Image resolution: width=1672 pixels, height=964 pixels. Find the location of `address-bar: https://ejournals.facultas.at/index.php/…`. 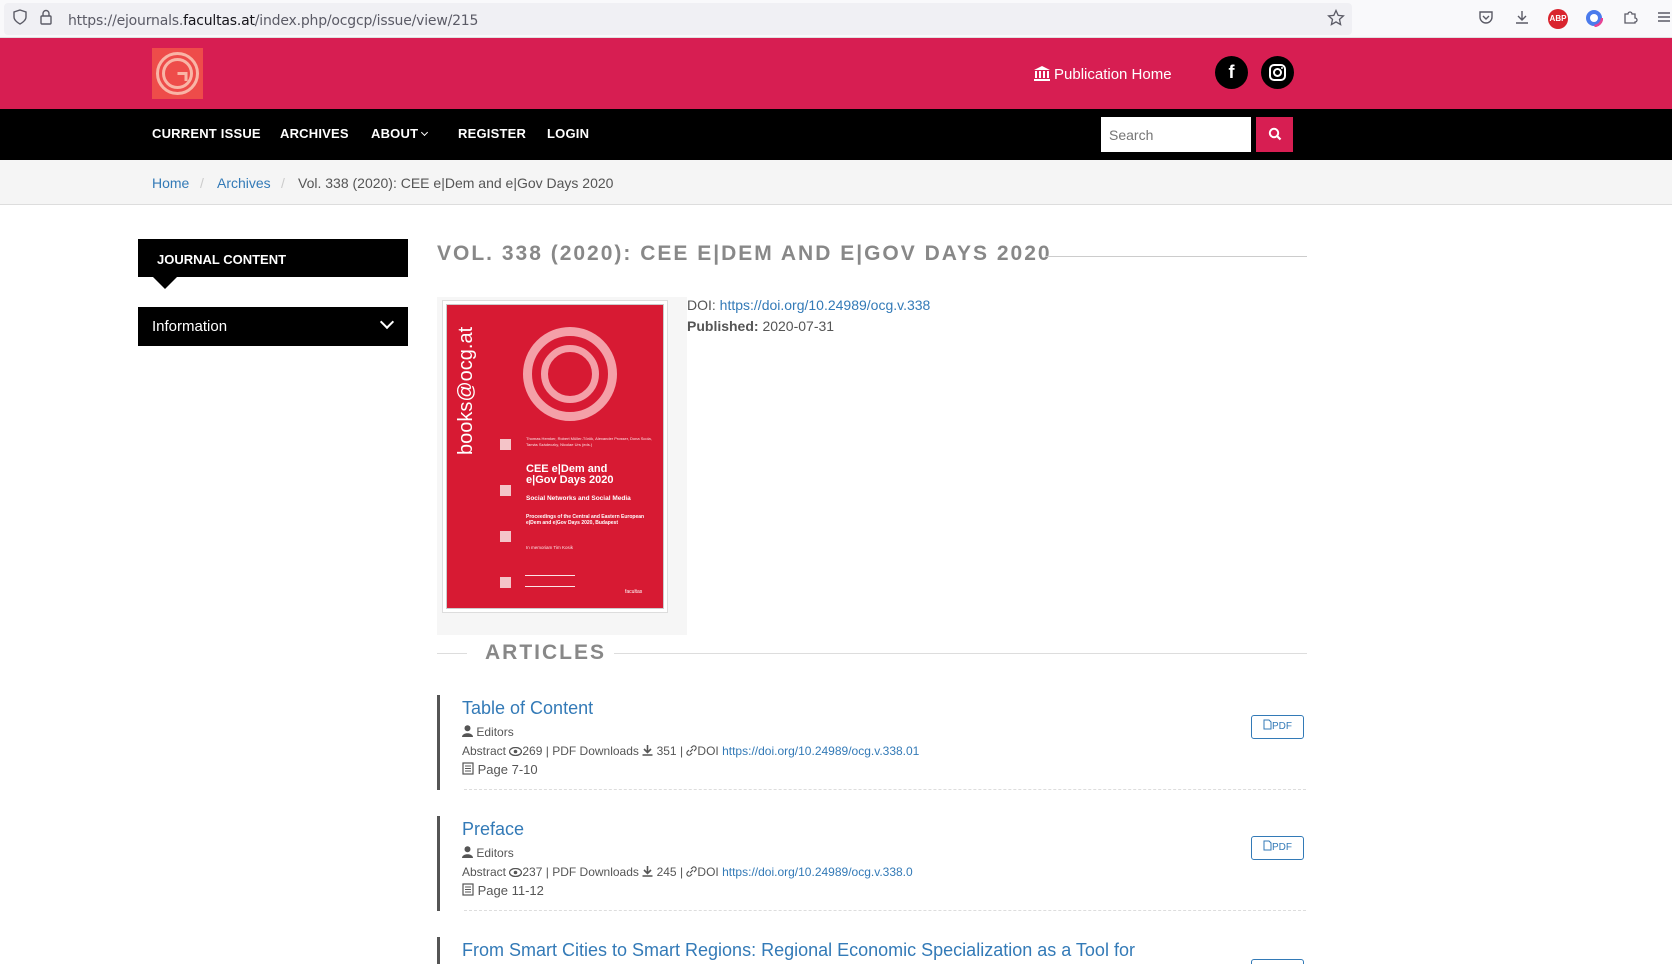

address-bar: https://ejournals.facultas.at/index.php/… is located at coordinates (678, 19).